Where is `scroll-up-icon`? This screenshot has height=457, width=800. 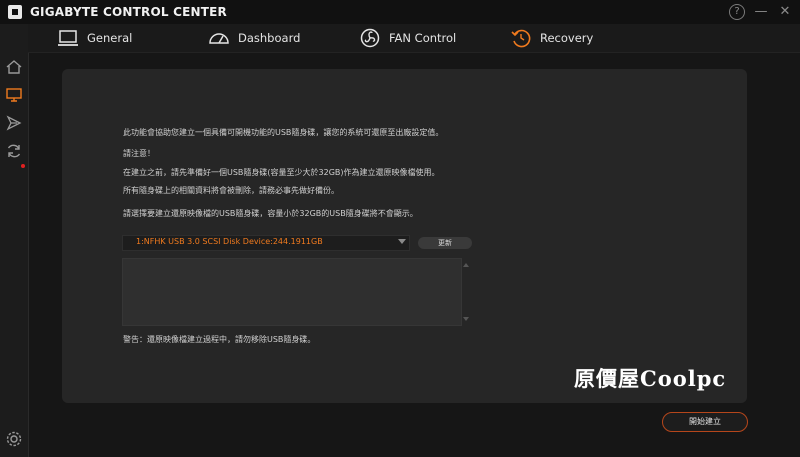 scroll-up-icon is located at coordinates (466, 265).